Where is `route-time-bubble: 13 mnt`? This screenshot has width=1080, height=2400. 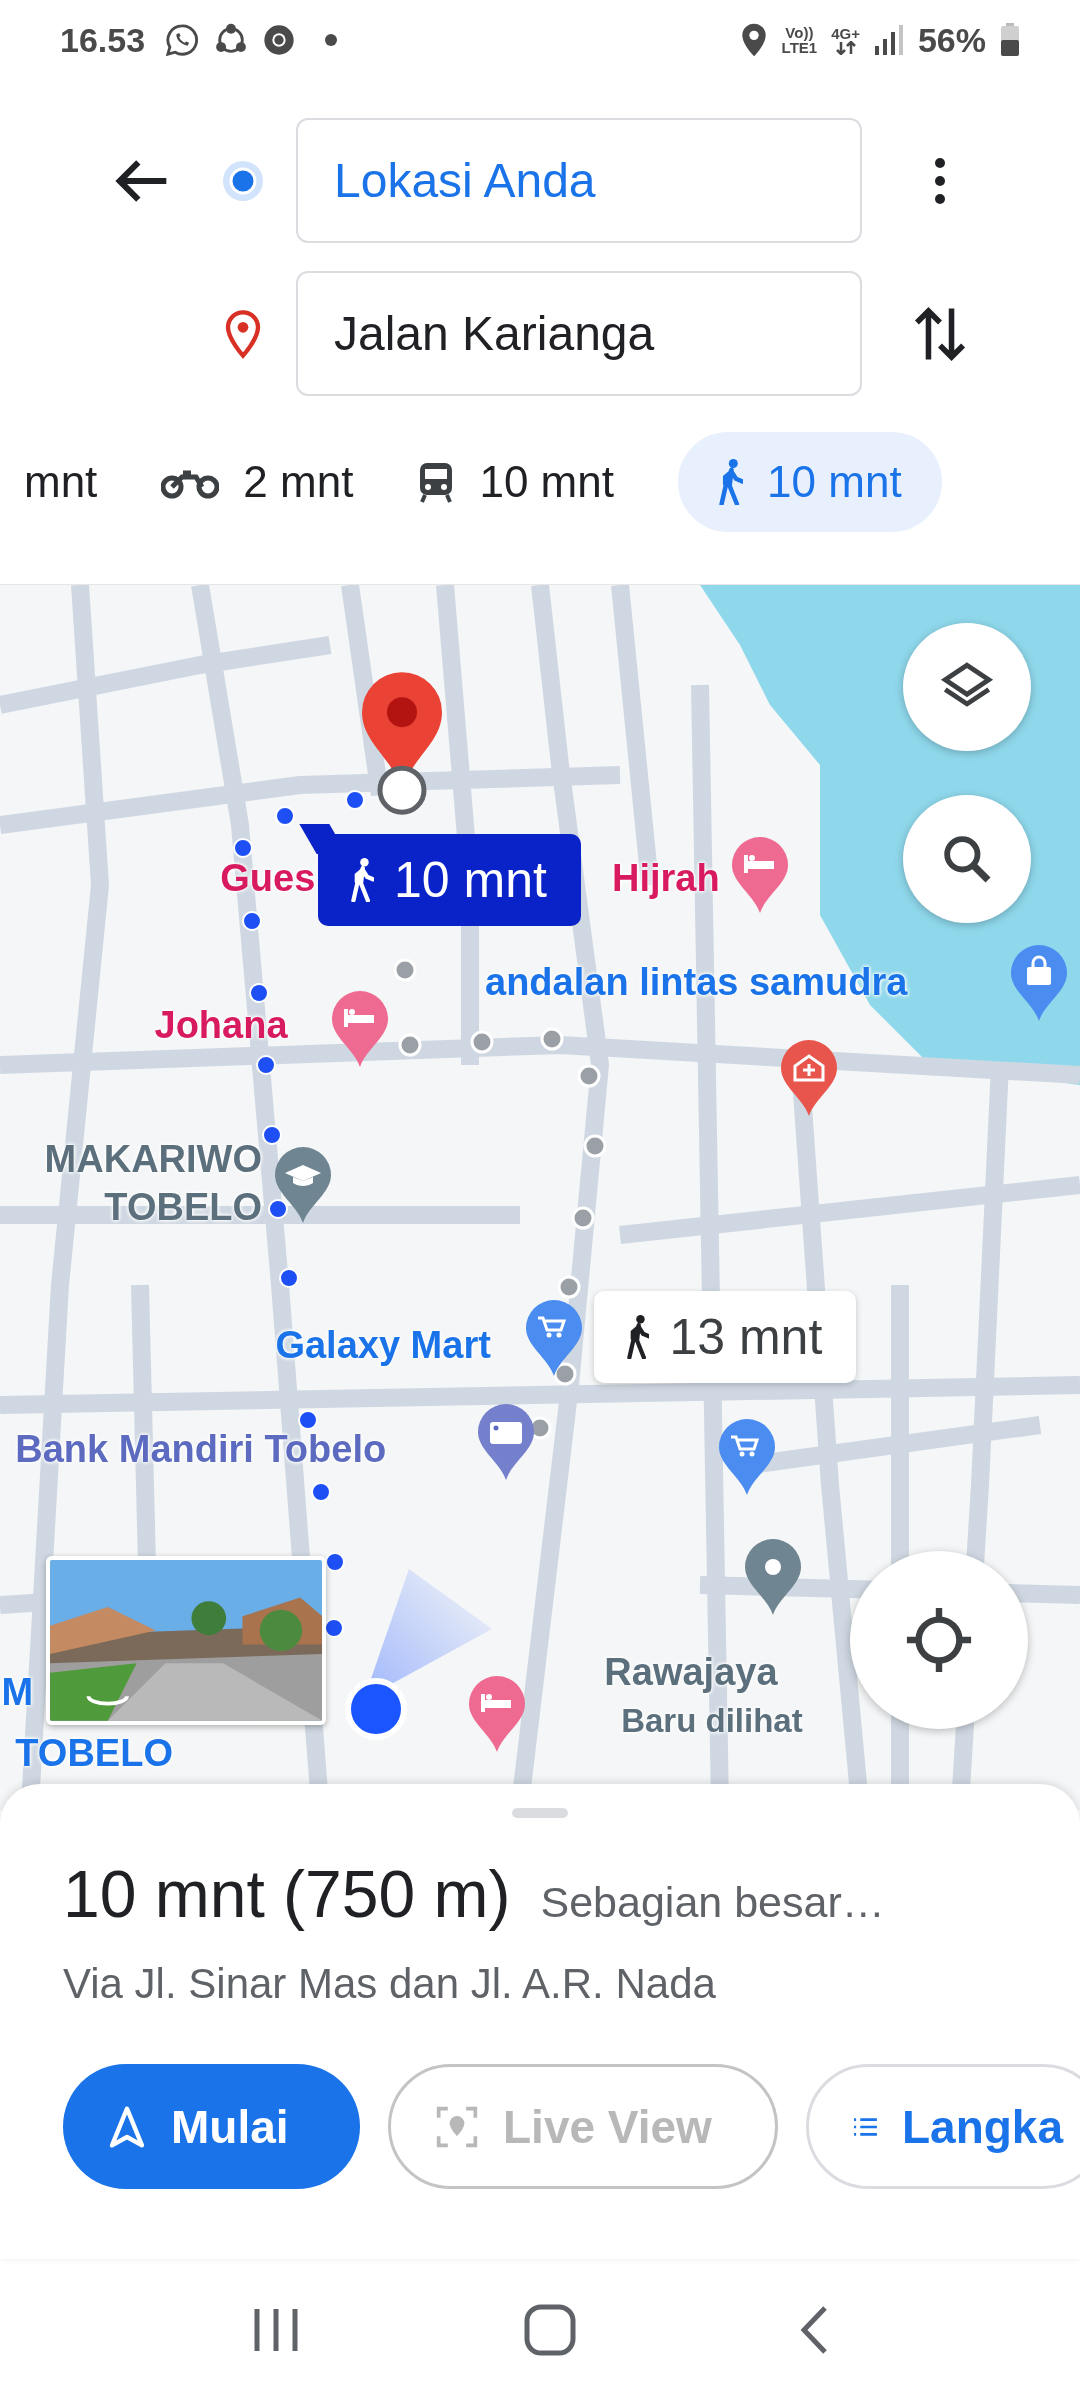 route-time-bubble: 13 mnt is located at coordinates (725, 1337).